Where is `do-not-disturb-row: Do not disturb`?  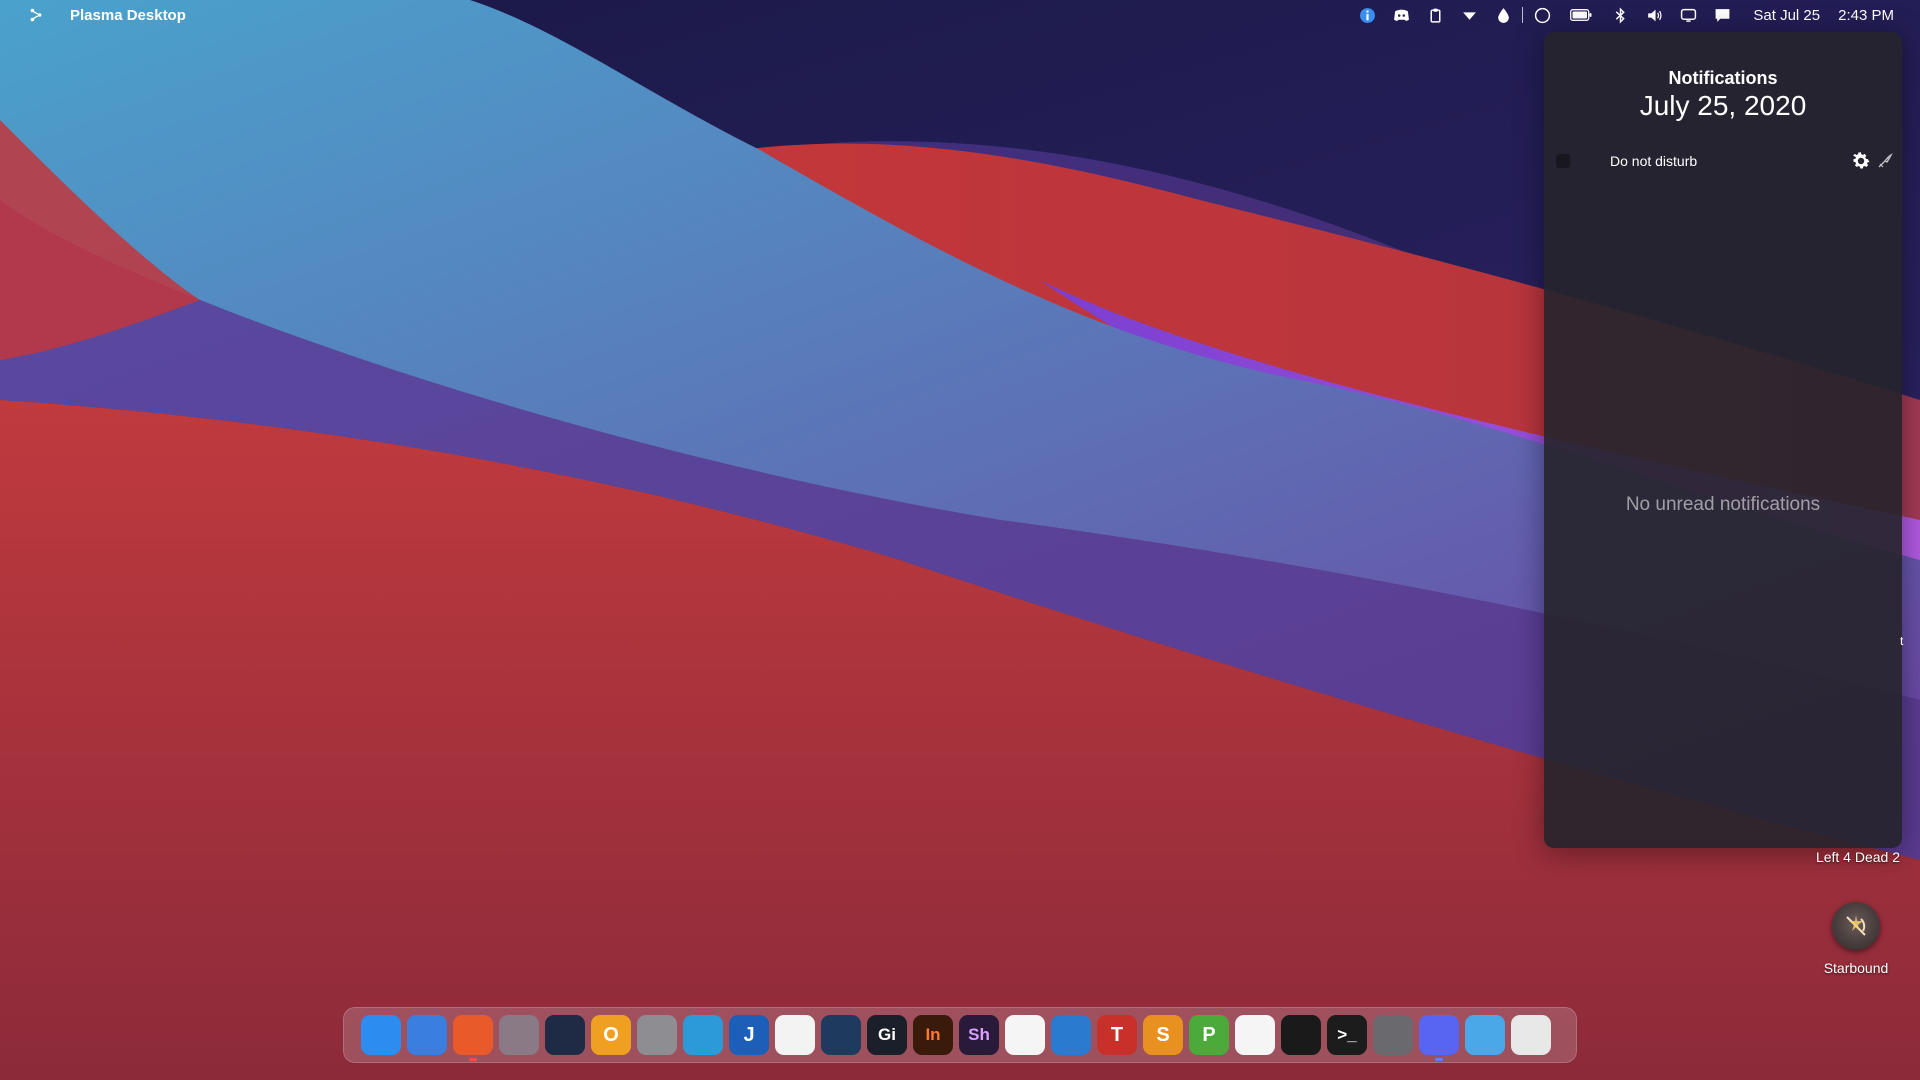
do-not-disturb-row: Do not disturb is located at coordinates (1723, 161).